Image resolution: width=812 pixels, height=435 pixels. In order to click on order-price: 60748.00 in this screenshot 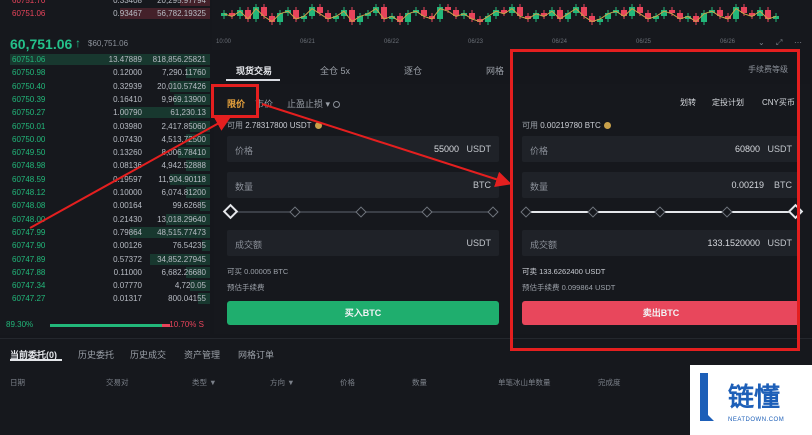, I will do `click(29, 219)`.